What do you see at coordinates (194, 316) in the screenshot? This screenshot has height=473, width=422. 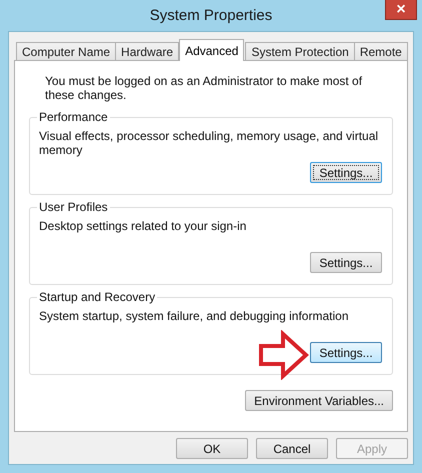 I see `group-description: System startup, system failure, and debugging information` at bounding box center [194, 316].